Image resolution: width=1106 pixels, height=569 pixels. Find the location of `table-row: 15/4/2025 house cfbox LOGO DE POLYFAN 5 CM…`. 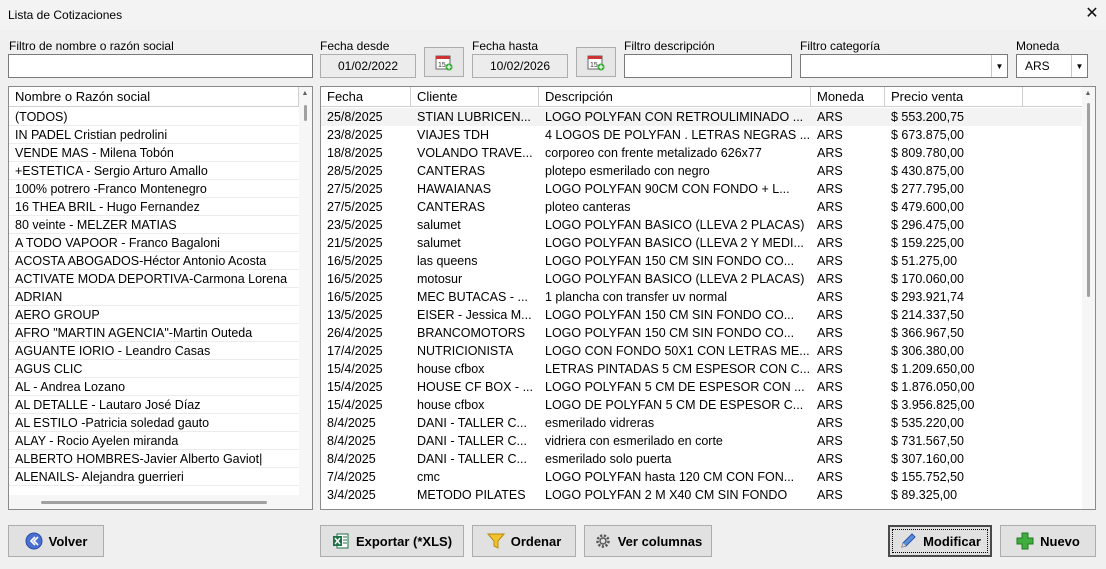

table-row: 15/4/2025 house cfbox LOGO DE POLYFAN 5 CM… is located at coordinates (701, 405).